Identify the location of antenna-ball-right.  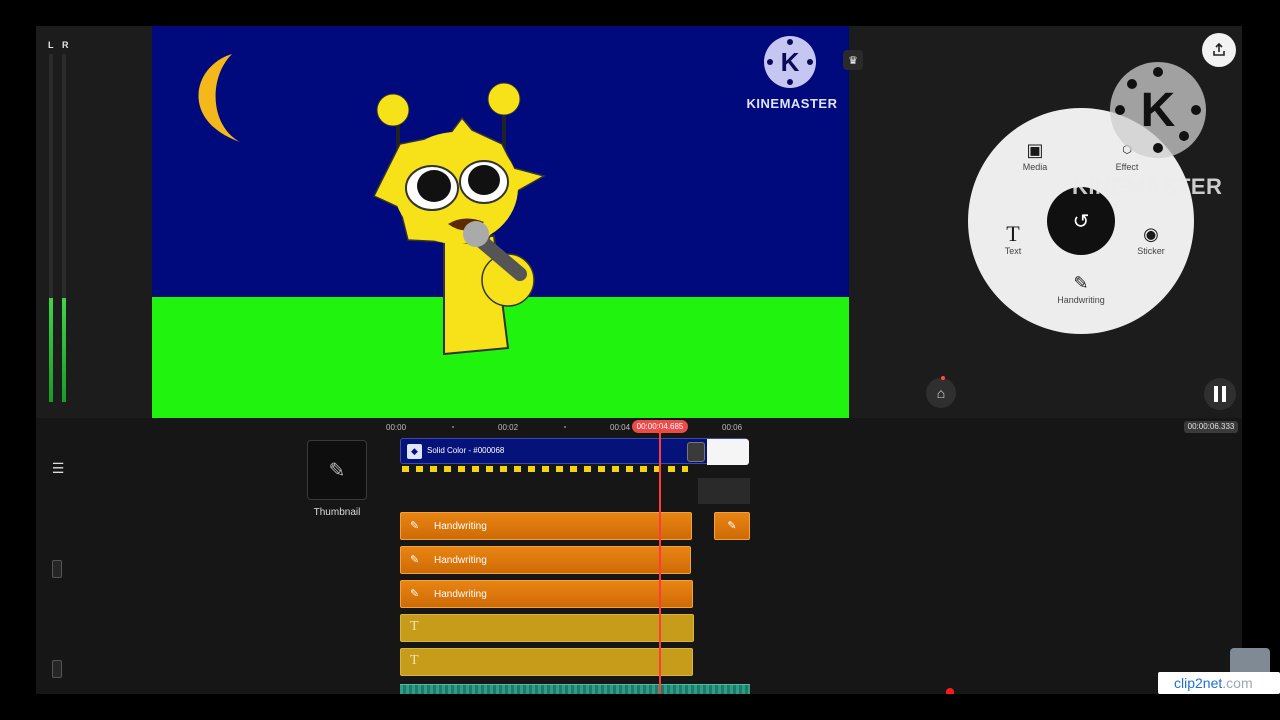
(504, 99).